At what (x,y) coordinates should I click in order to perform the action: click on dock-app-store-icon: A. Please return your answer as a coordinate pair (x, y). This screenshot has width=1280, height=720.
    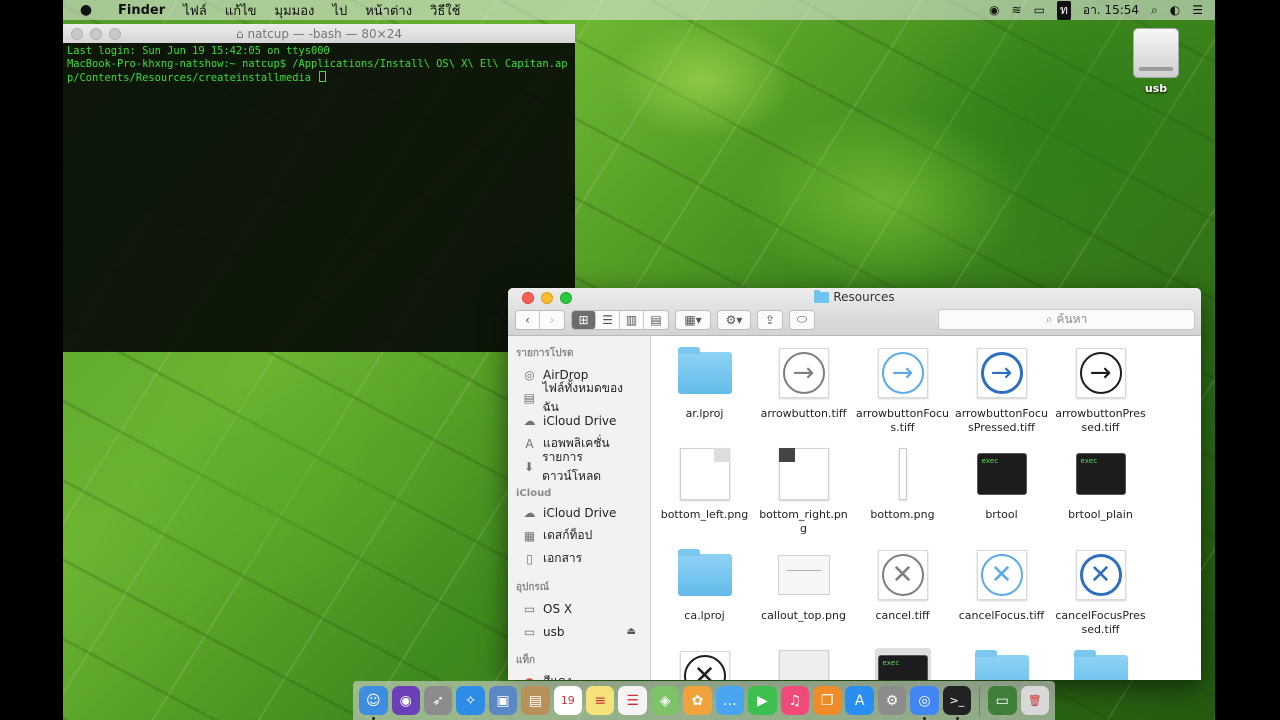
    Looking at the image, I should click on (859, 700).